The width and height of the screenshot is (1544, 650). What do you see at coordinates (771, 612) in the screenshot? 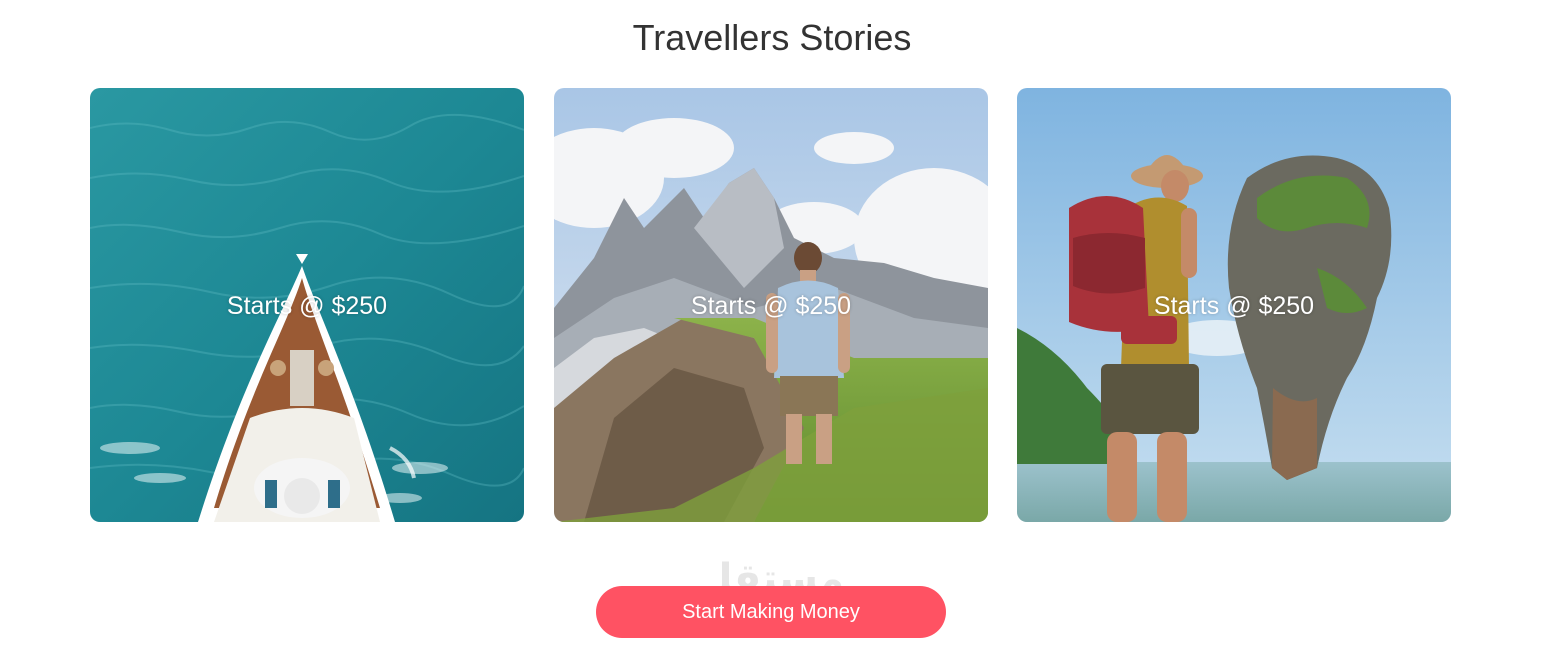
I see `start-making-money-button: Start Making Money` at bounding box center [771, 612].